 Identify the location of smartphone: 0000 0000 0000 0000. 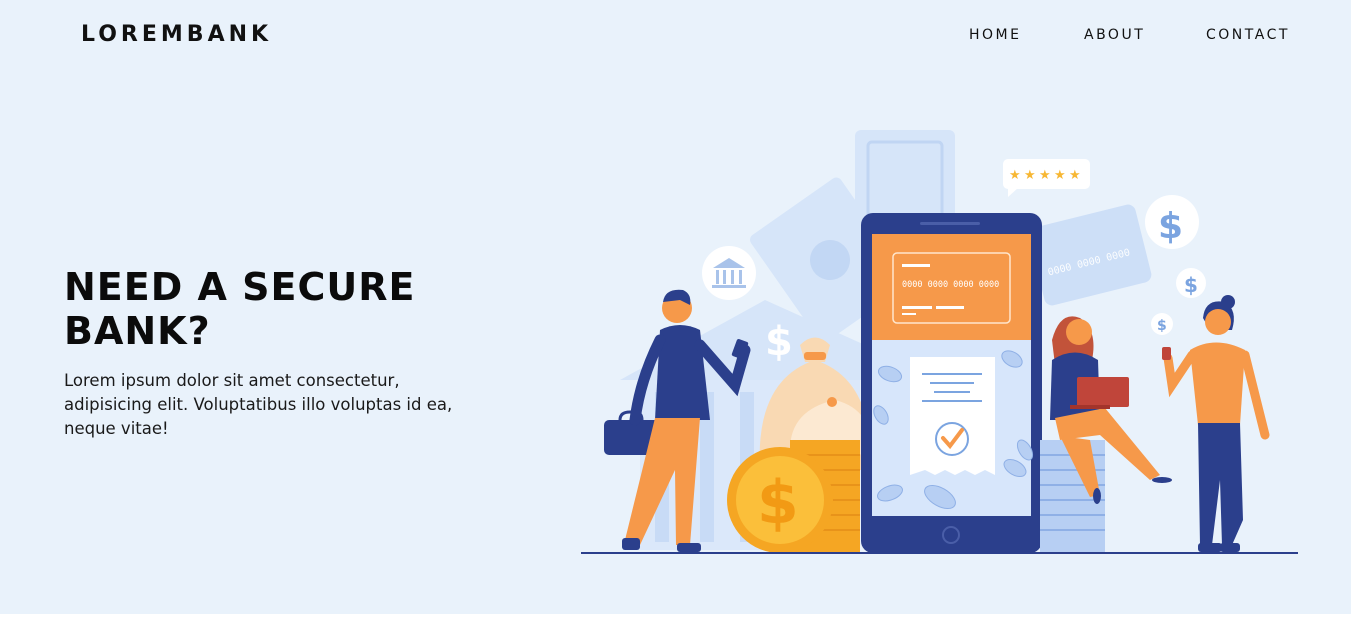
(951, 383).